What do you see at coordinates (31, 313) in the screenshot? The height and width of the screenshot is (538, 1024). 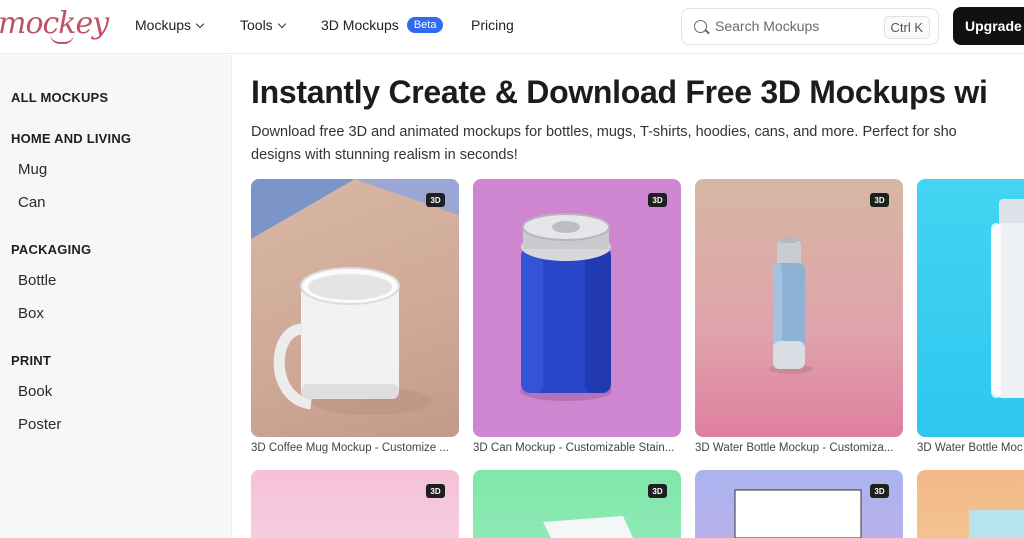 I see `sidebar-item-box: Box` at bounding box center [31, 313].